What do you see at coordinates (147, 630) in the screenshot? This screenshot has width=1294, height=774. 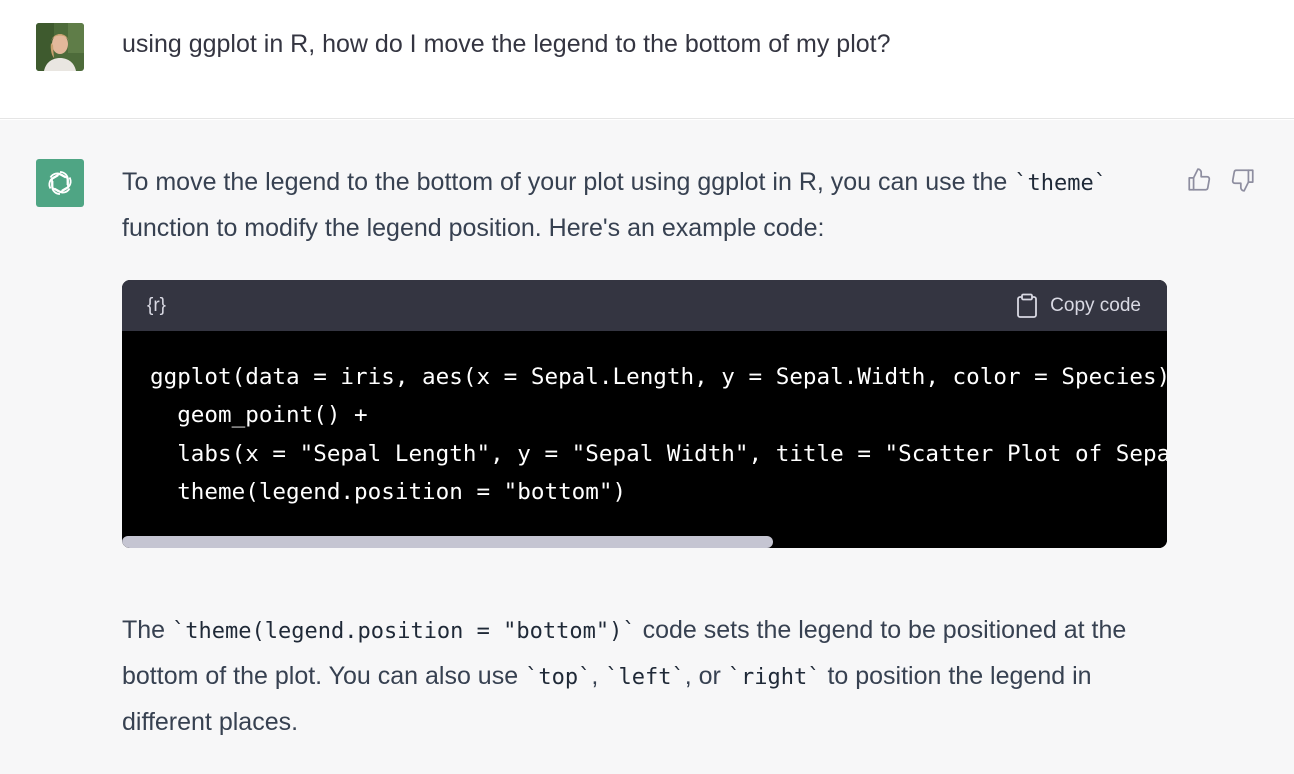 I see `outro-text-1: The` at bounding box center [147, 630].